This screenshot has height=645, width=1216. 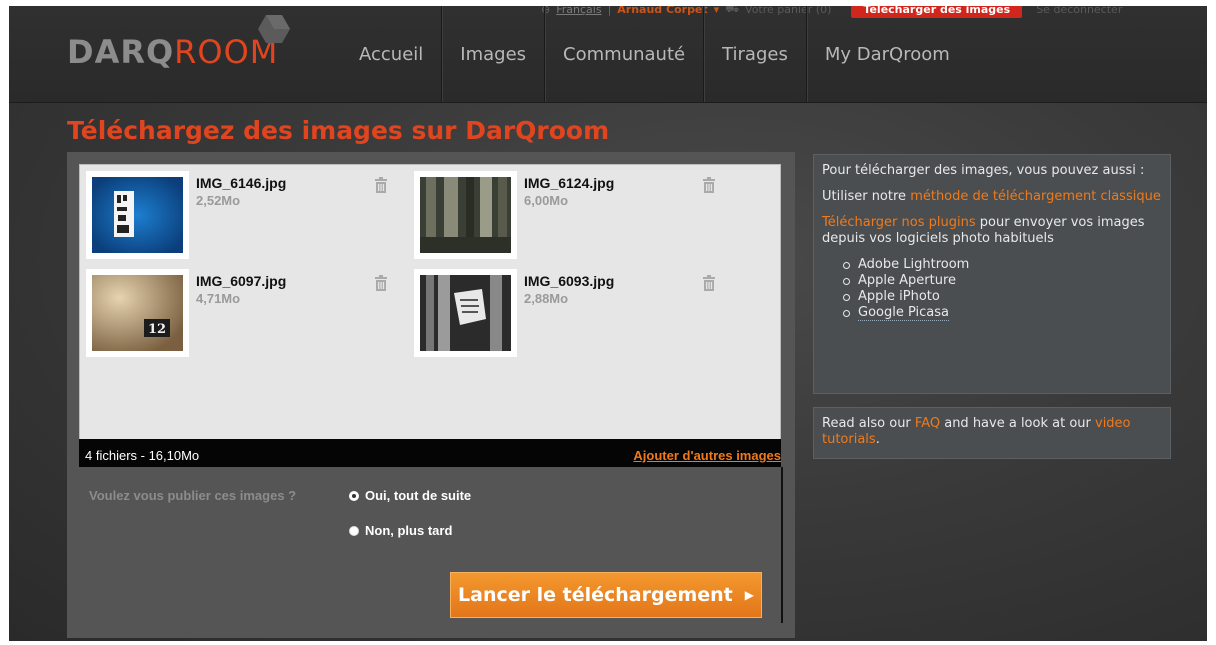 What do you see at coordinates (418, 495) in the screenshot?
I see `radio-label-yes: Oui, tout de suite` at bounding box center [418, 495].